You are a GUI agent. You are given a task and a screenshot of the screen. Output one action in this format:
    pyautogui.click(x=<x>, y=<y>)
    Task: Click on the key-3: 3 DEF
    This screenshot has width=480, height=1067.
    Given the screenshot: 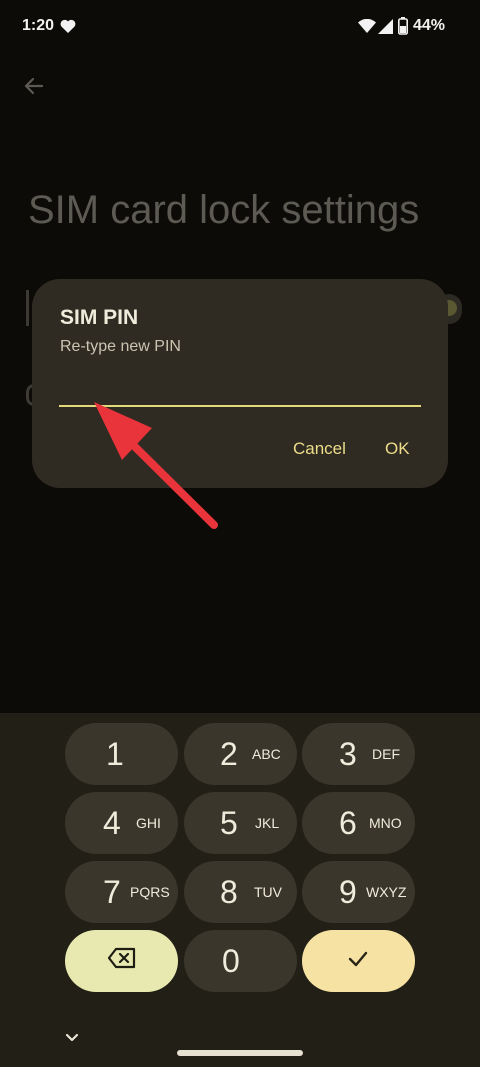 What is the action you would take?
    pyautogui.click(x=358, y=754)
    